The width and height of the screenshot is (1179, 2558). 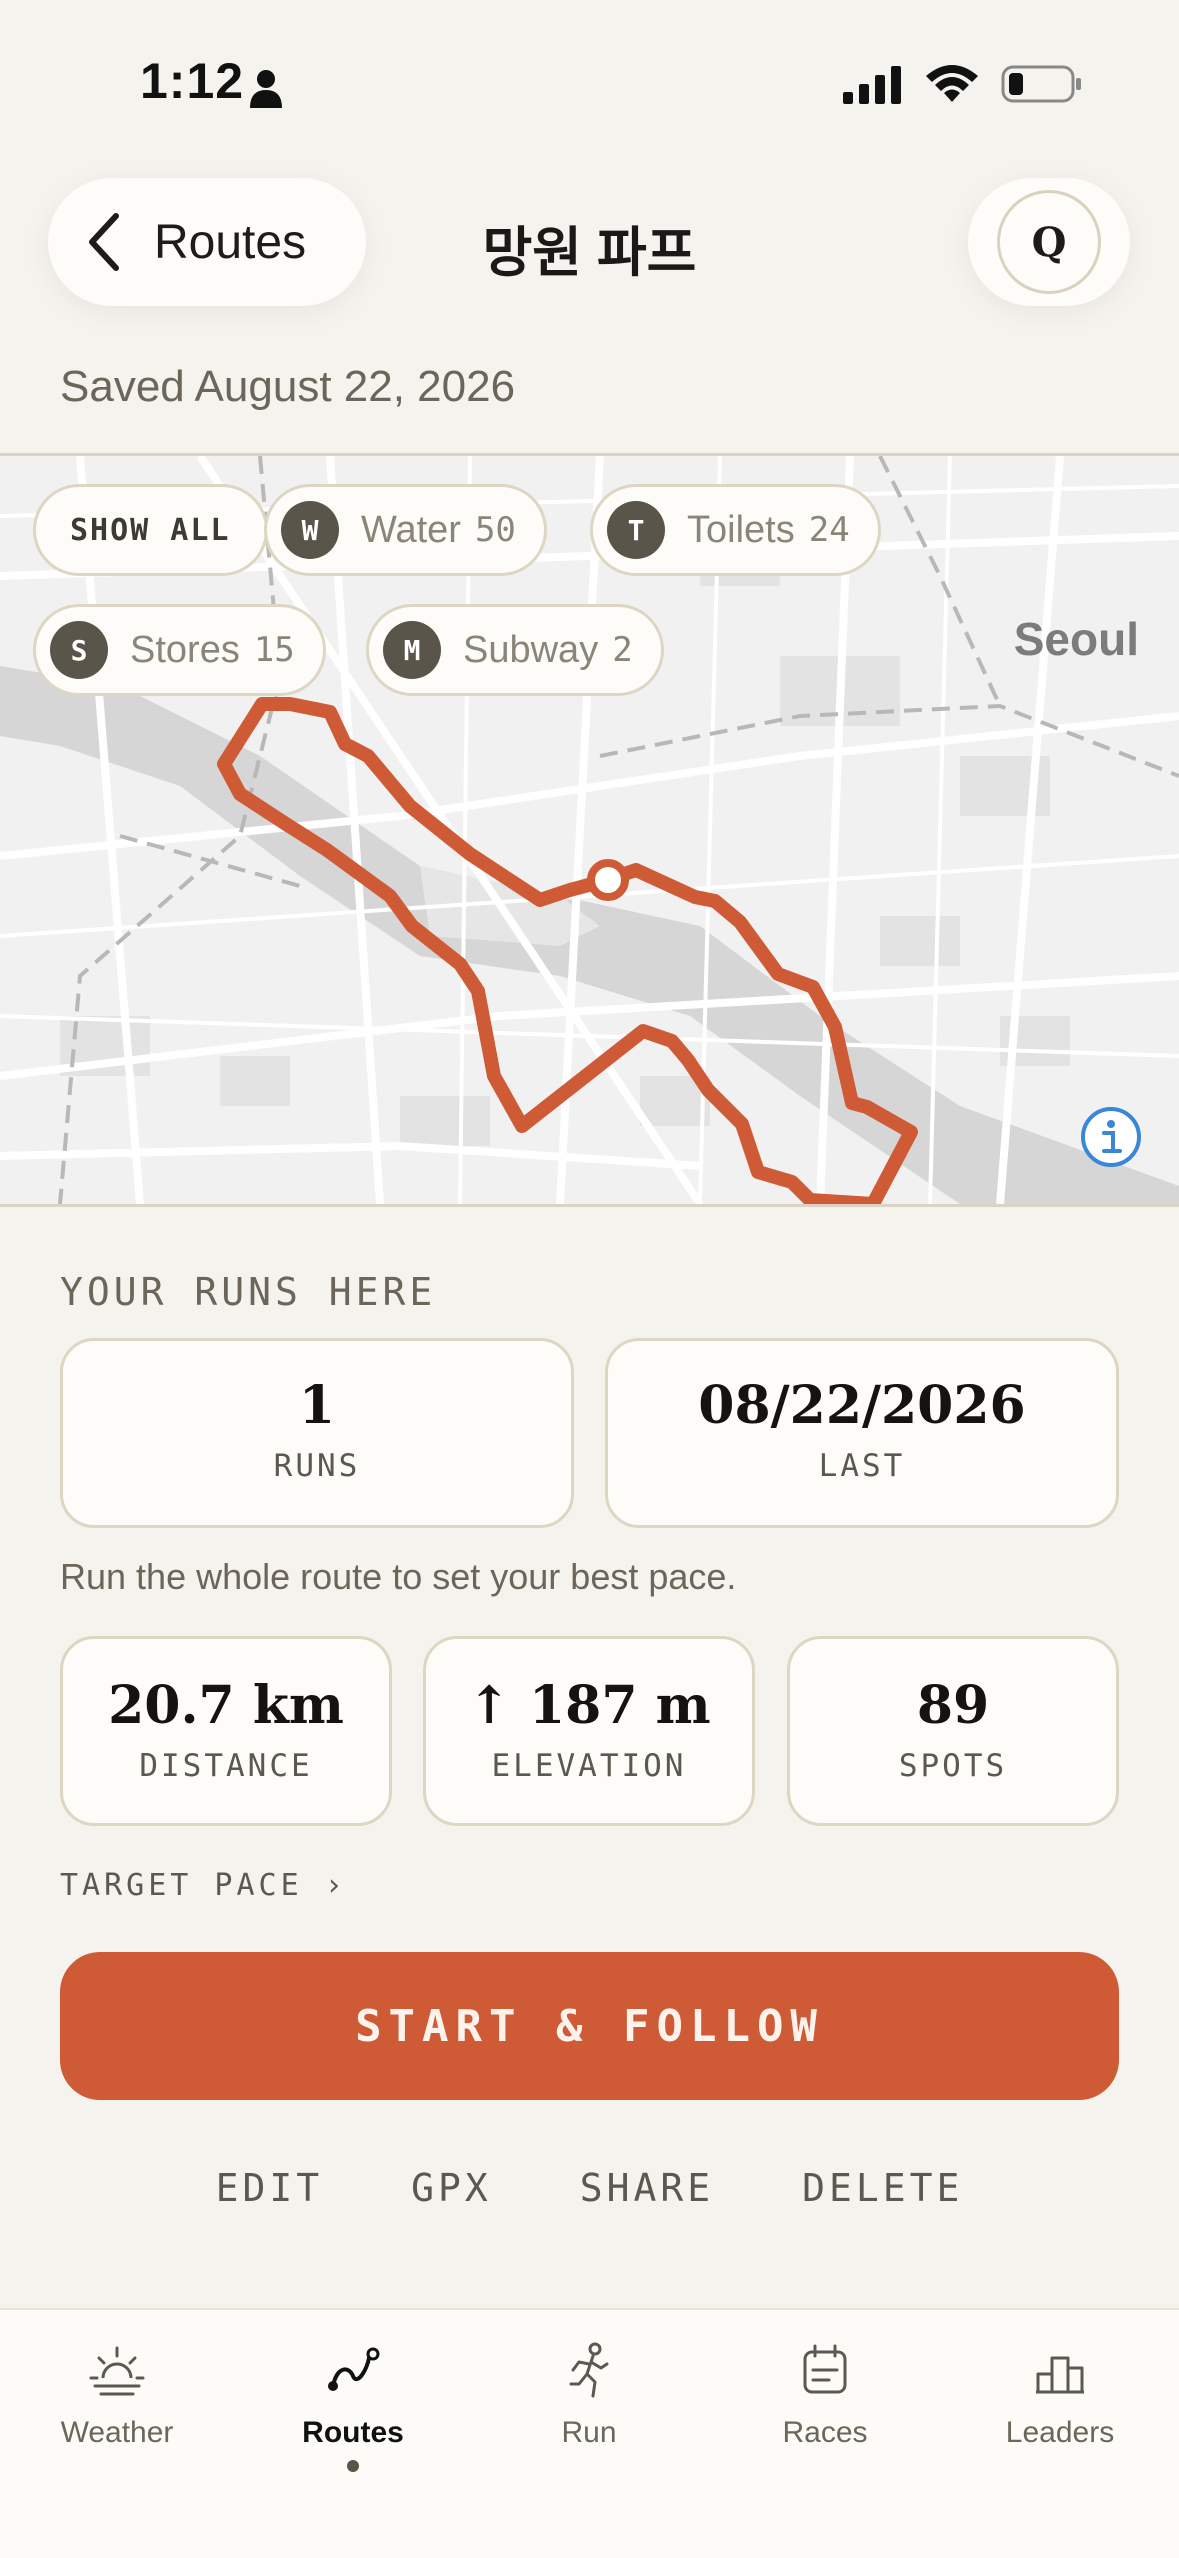 I want to click on signal-icon, so click(x=872, y=85).